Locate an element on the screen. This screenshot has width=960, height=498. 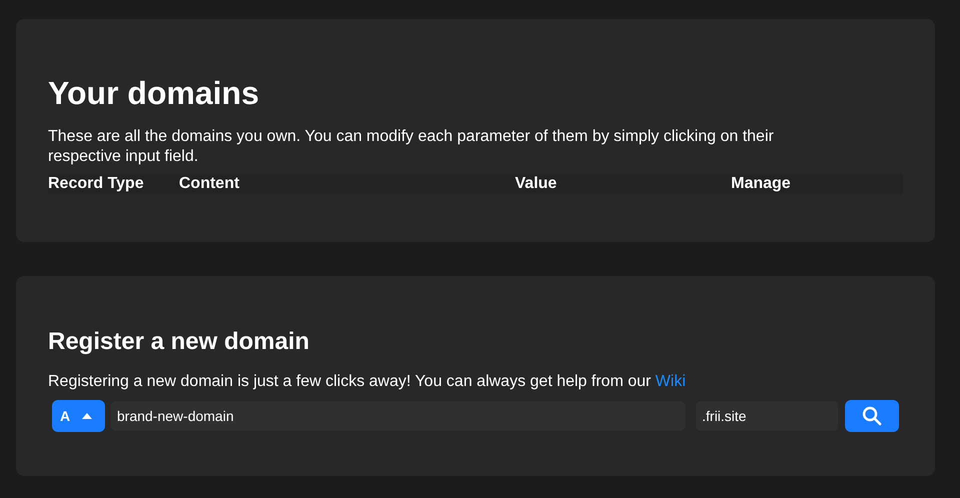
column-header: Manage is located at coordinates (761, 184).